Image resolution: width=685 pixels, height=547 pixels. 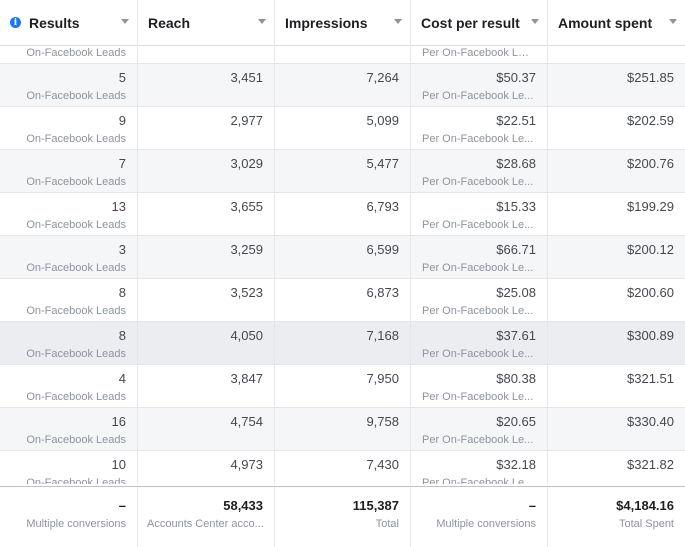 I want to click on totals-results-value: –, so click(x=122, y=505).